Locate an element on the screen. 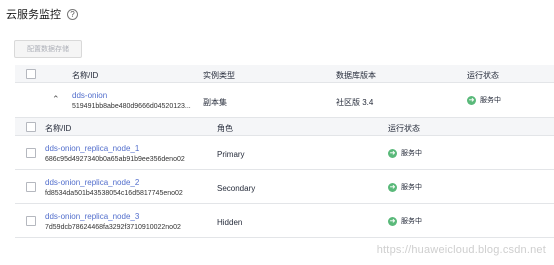 The height and width of the screenshot is (265, 554). col-instance-type: 实例类型 is located at coordinates (219, 75).